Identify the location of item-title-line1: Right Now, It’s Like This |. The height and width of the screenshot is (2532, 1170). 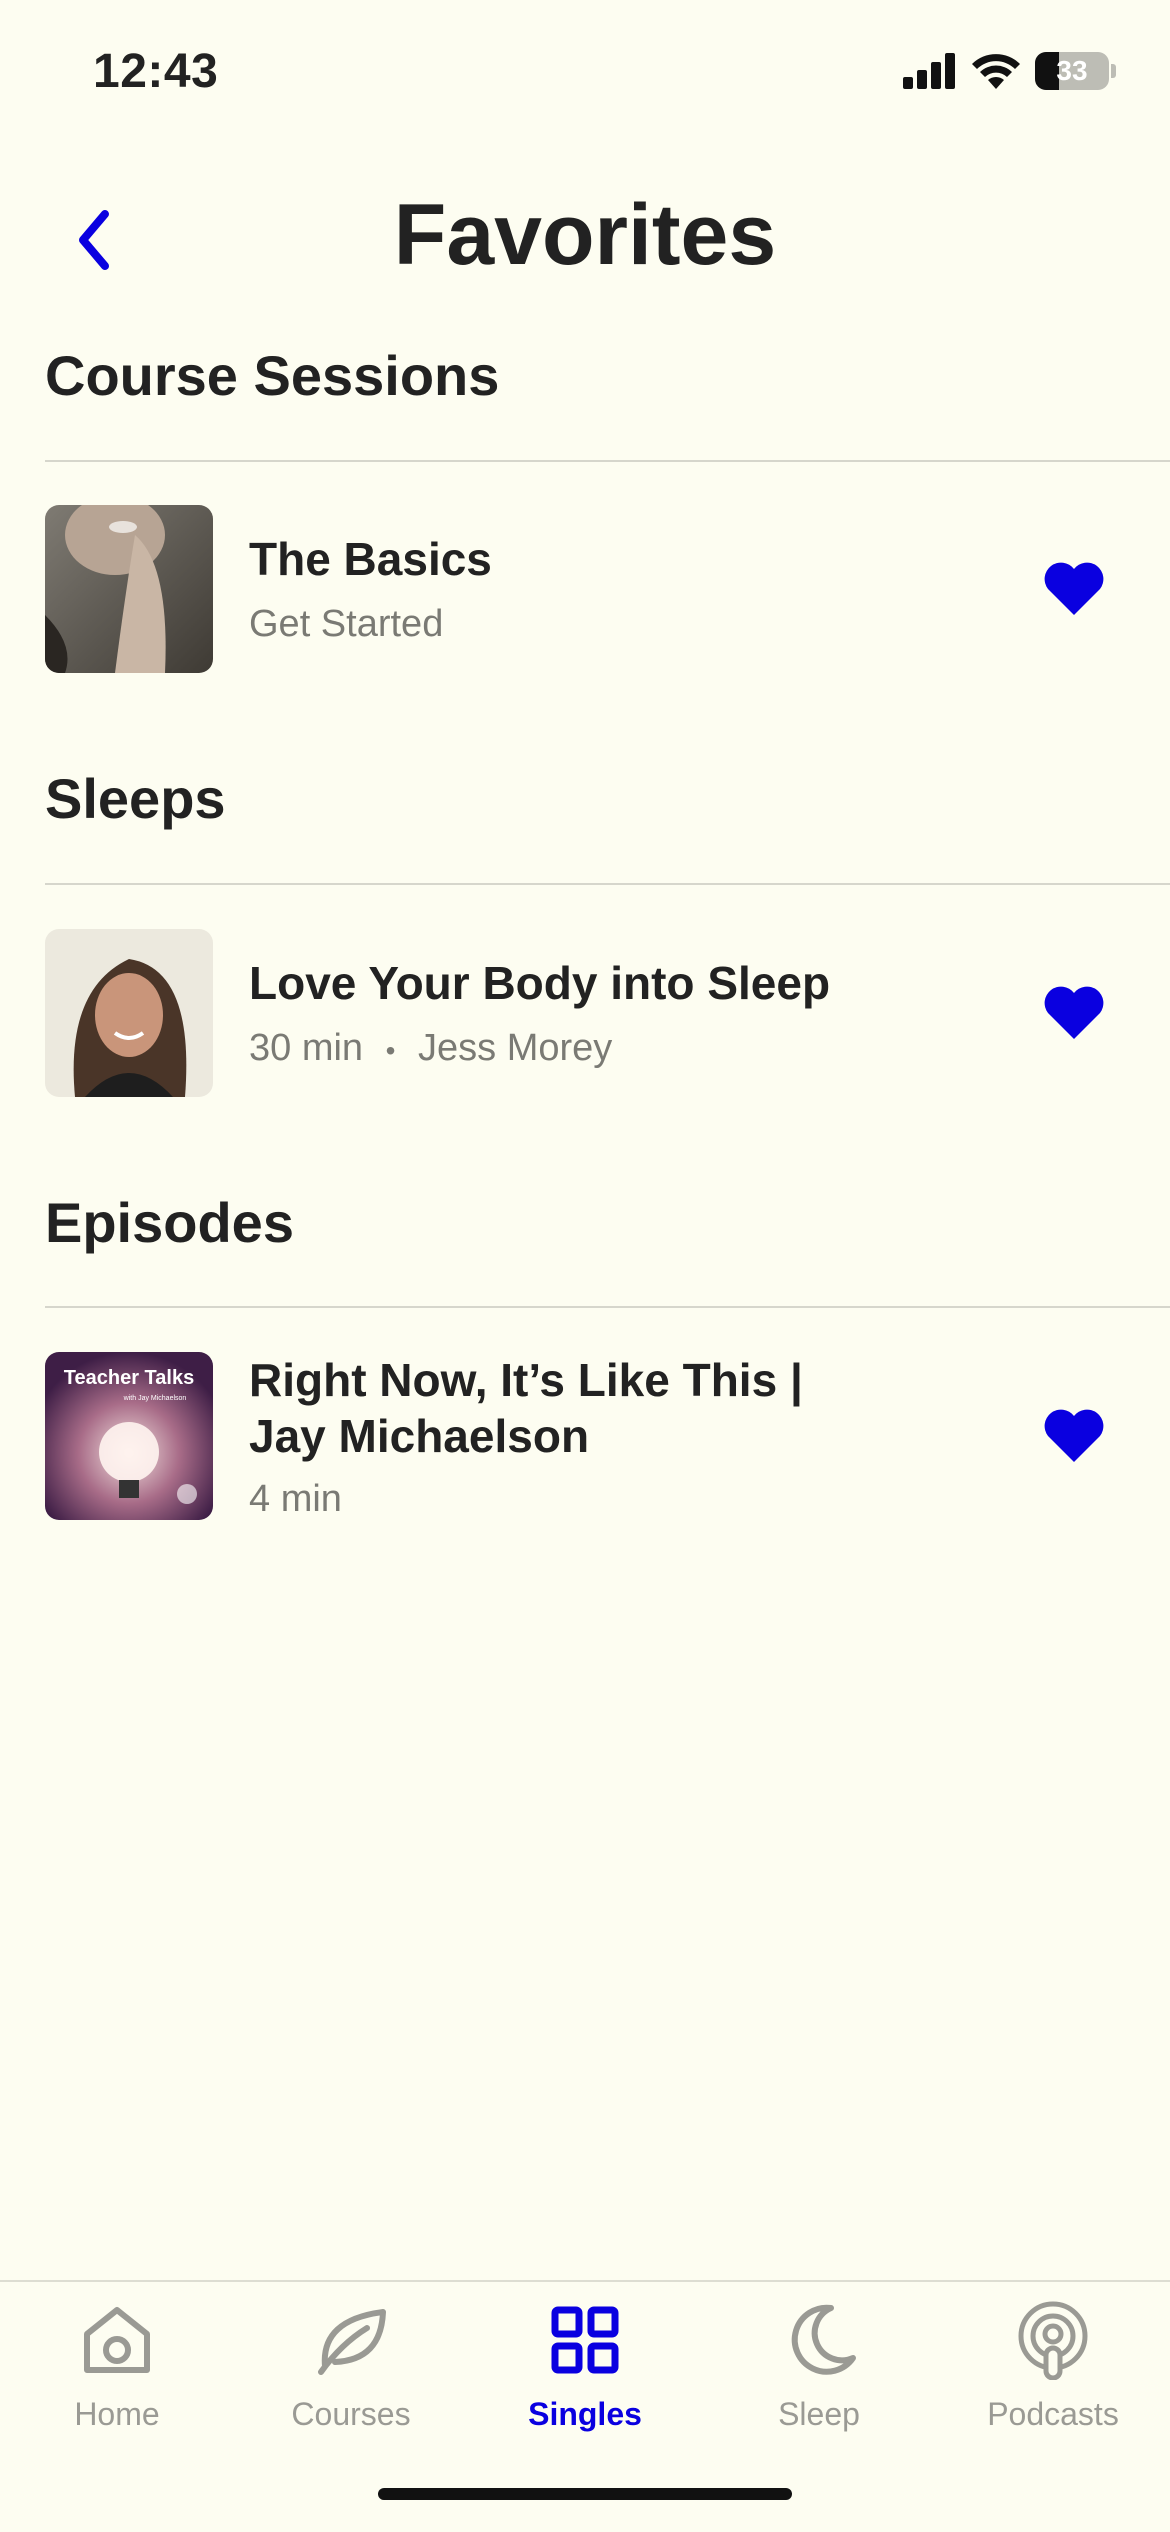
(526, 1380).